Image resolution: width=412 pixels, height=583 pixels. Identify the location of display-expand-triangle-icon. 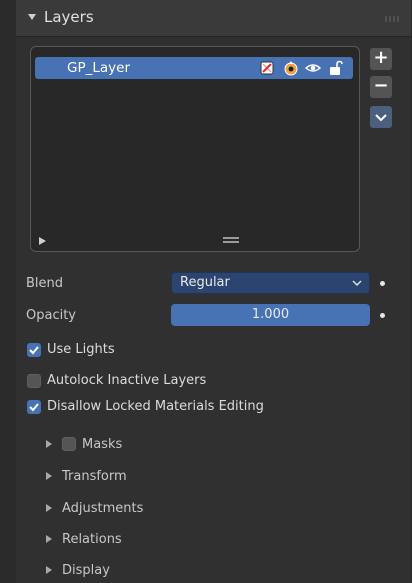
(49, 570).